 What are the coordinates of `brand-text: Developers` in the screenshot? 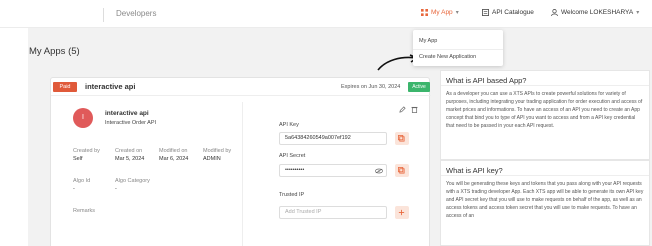 It's located at (136, 13).